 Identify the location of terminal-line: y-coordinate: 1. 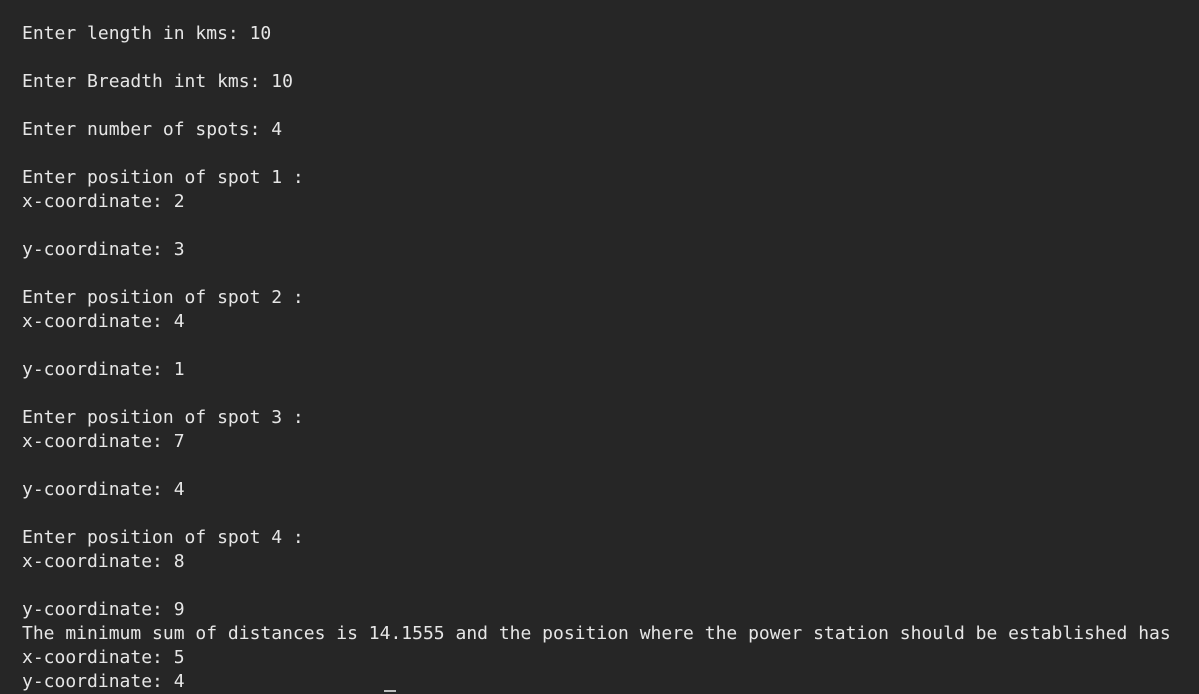
(103, 369).